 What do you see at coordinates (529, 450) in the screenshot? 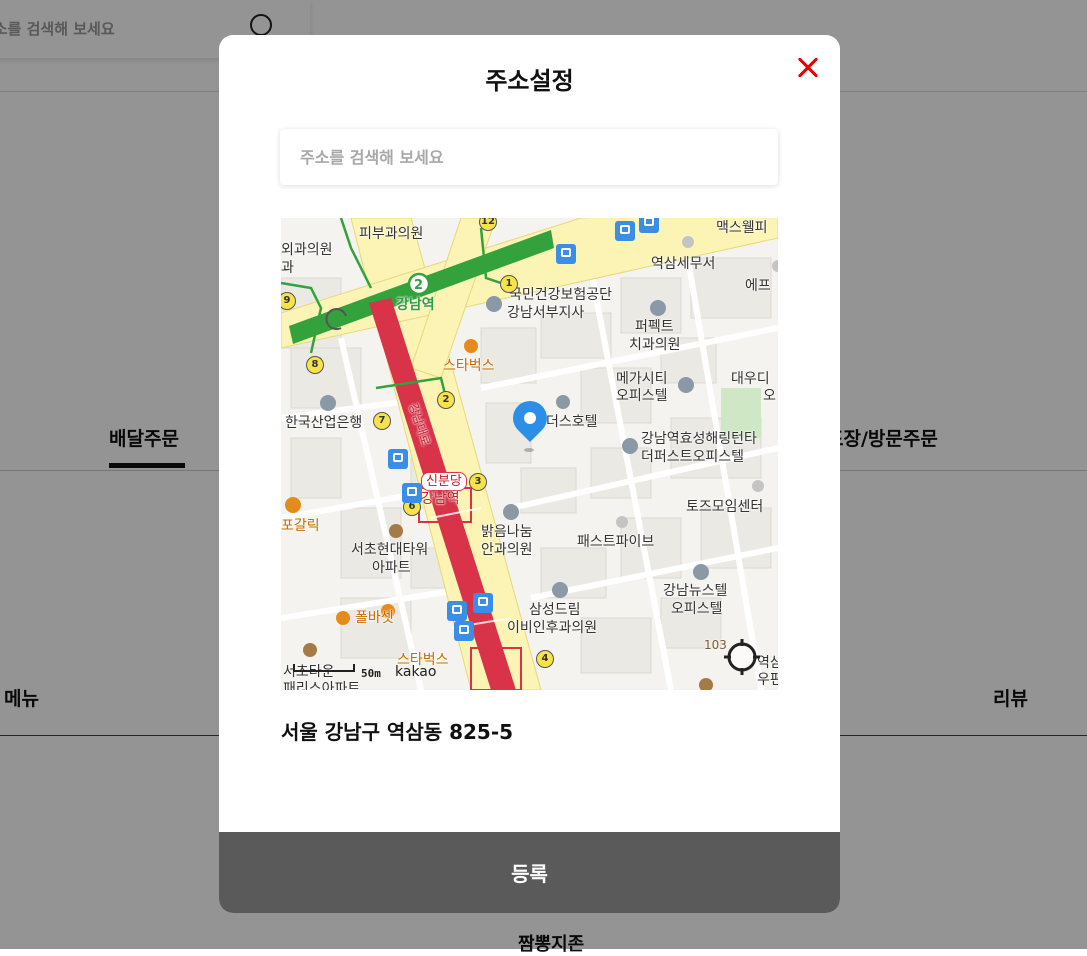
I see `pin-shadow` at bounding box center [529, 450].